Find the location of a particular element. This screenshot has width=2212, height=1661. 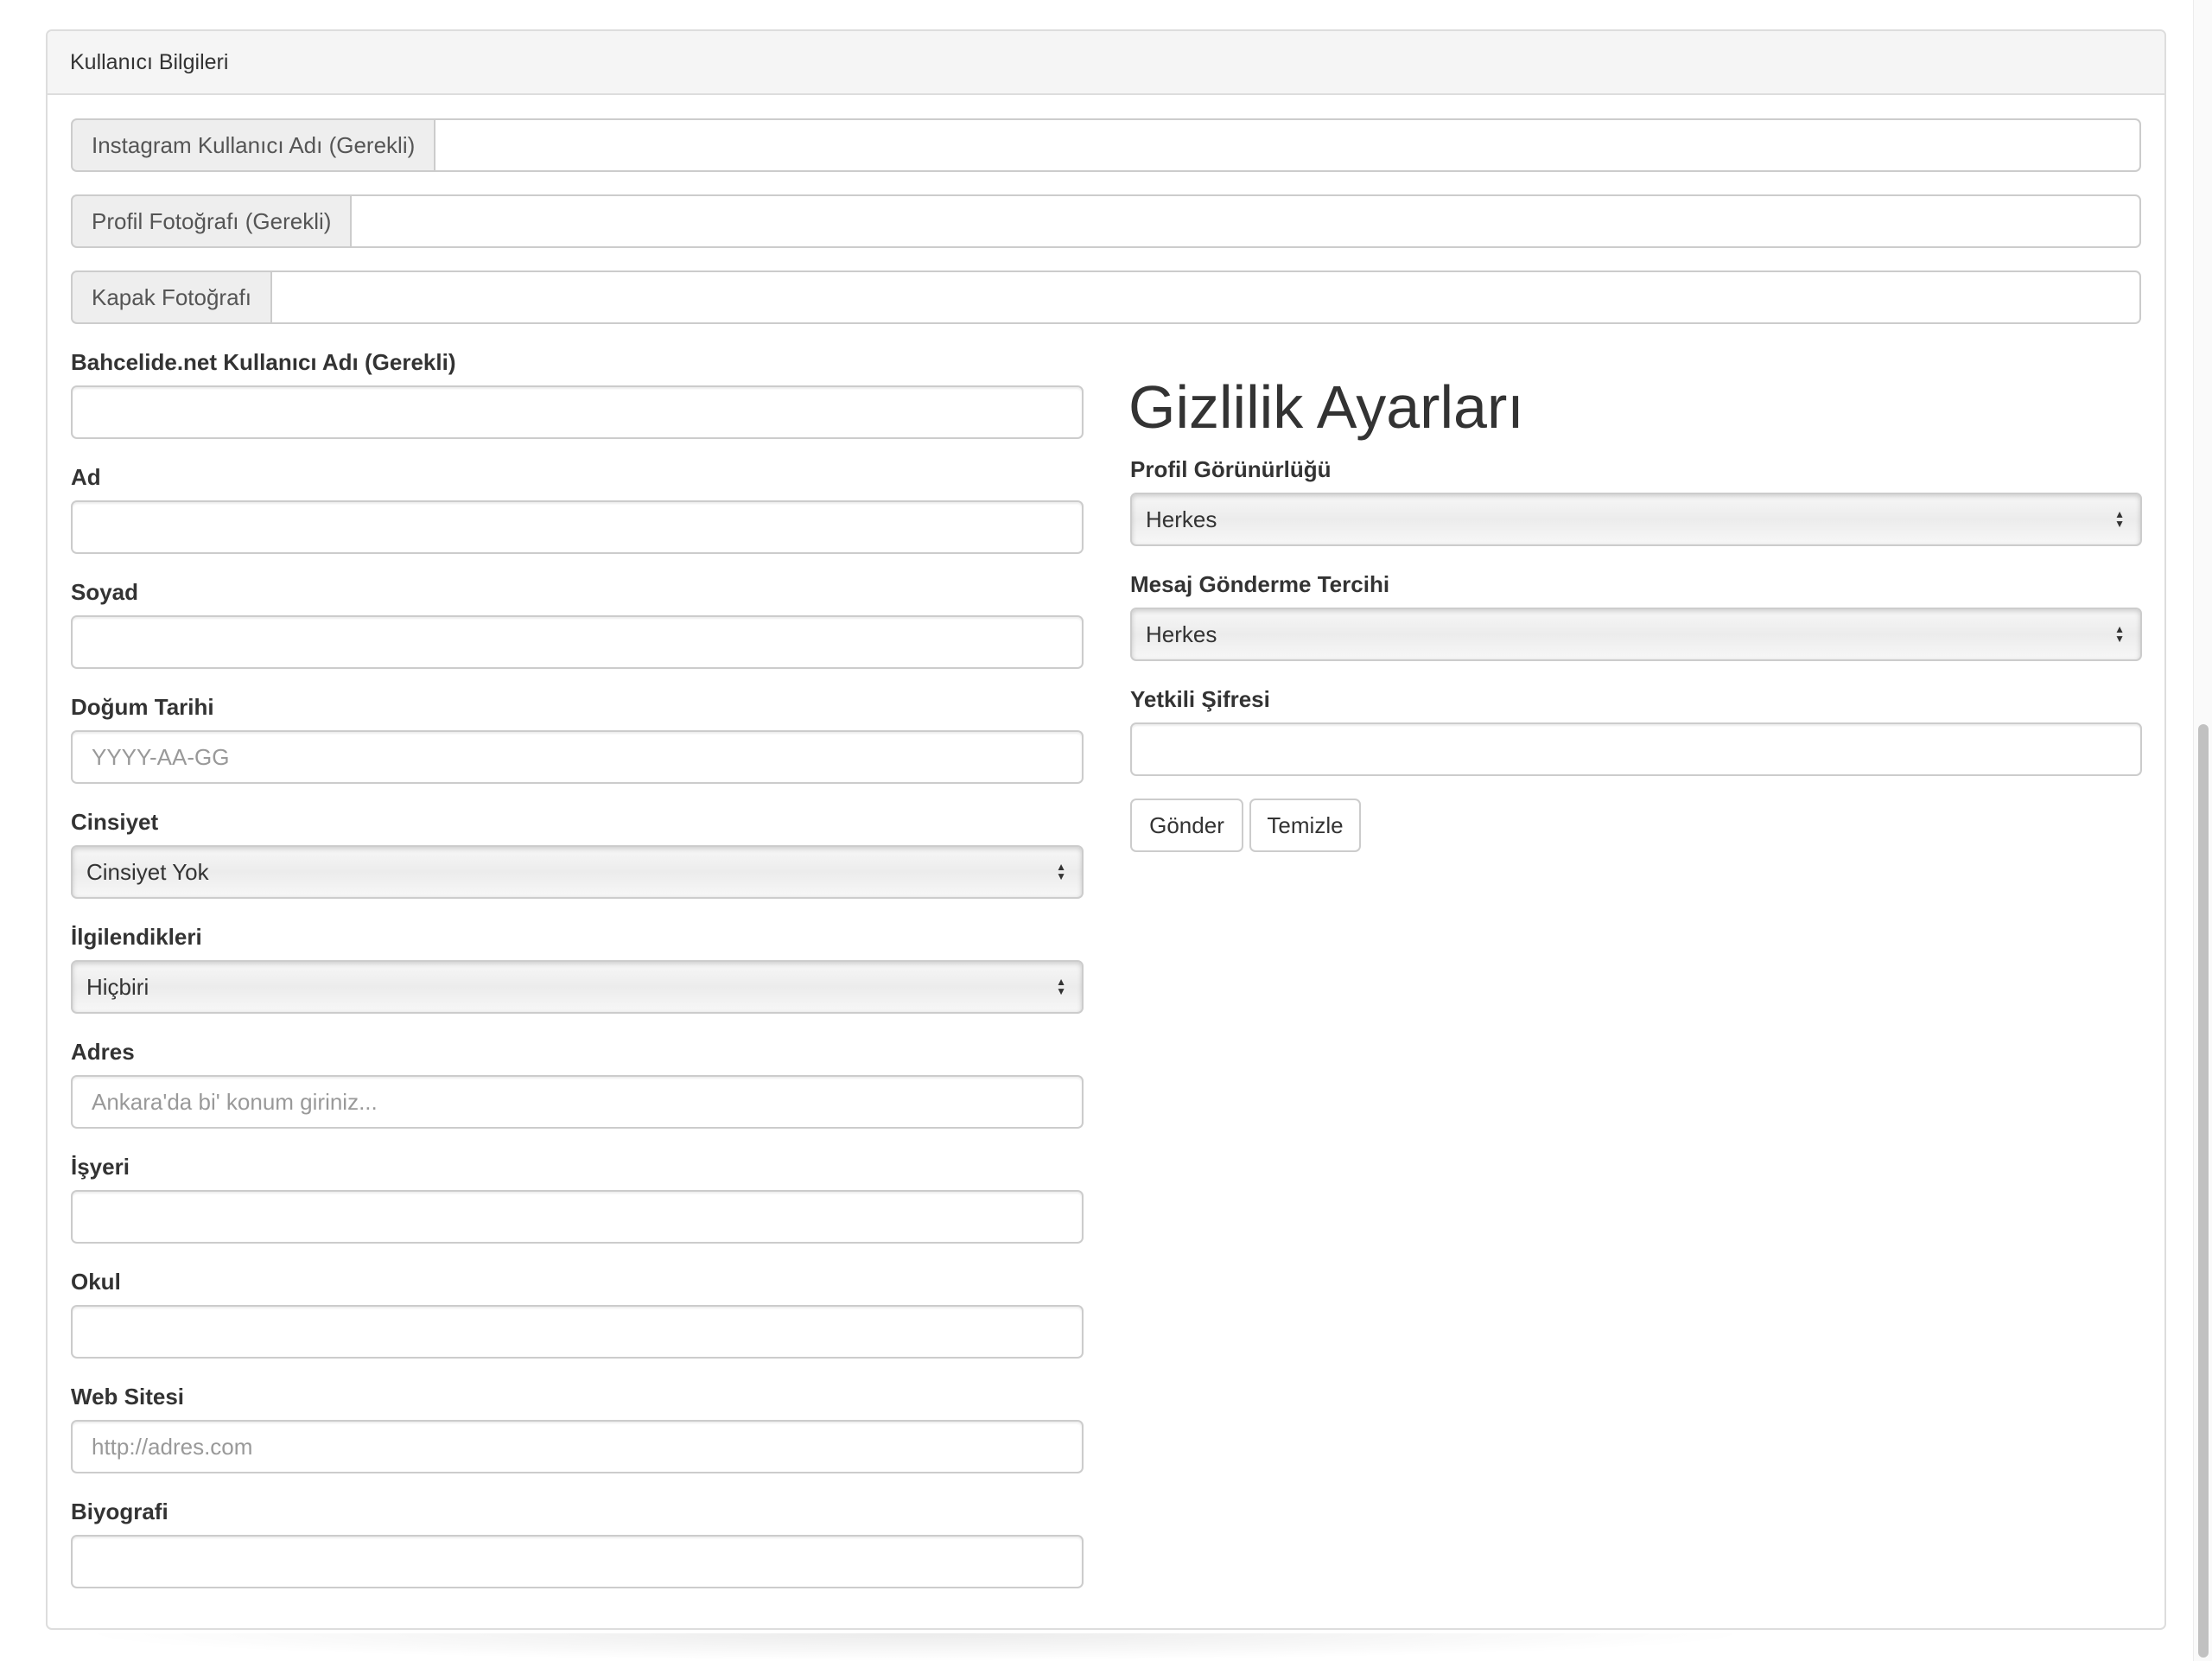

admin-password-label: Yetkili Şifresi is located at coordinates (1200, 699).